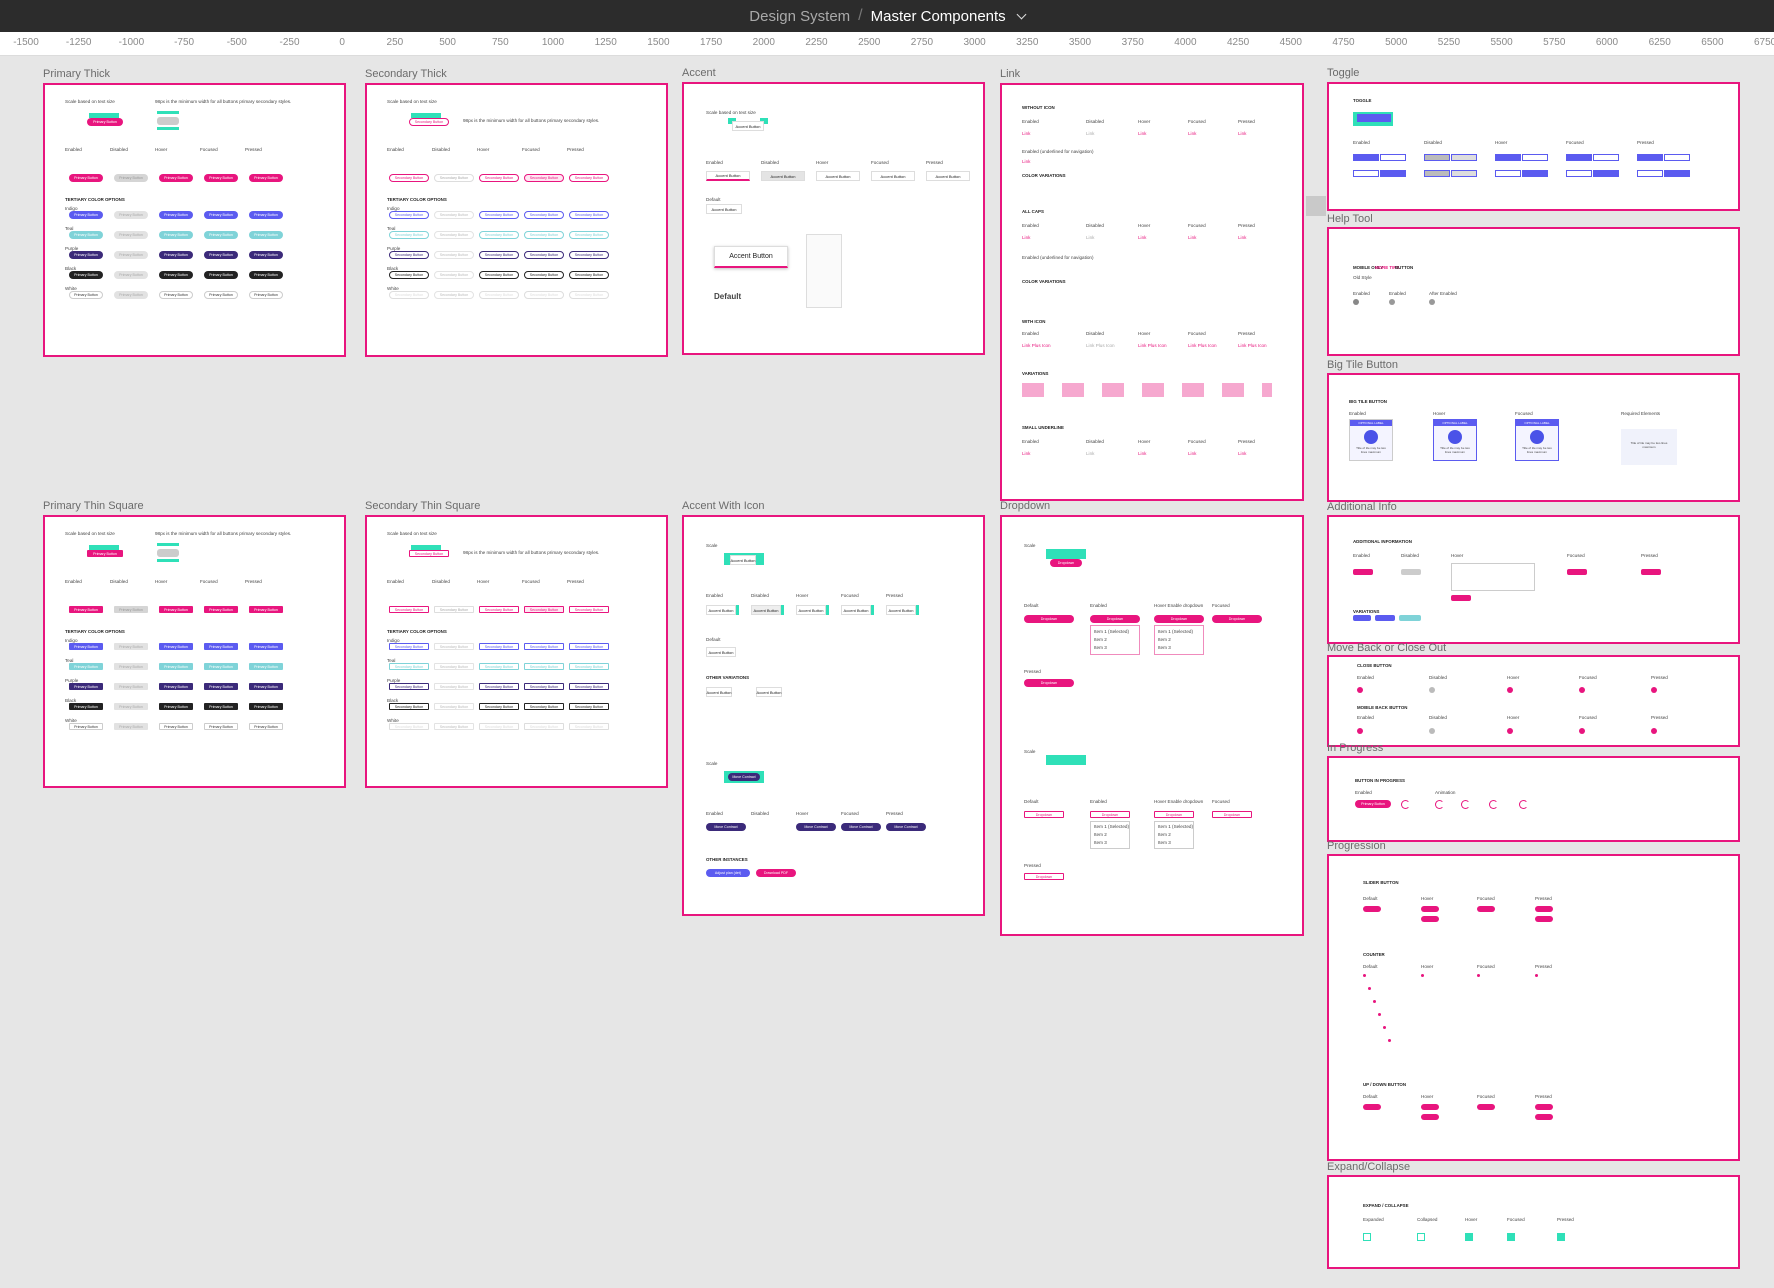 The image size is (1774, 1288). I want to click on link-disabled: Link, so click(1090, 453).